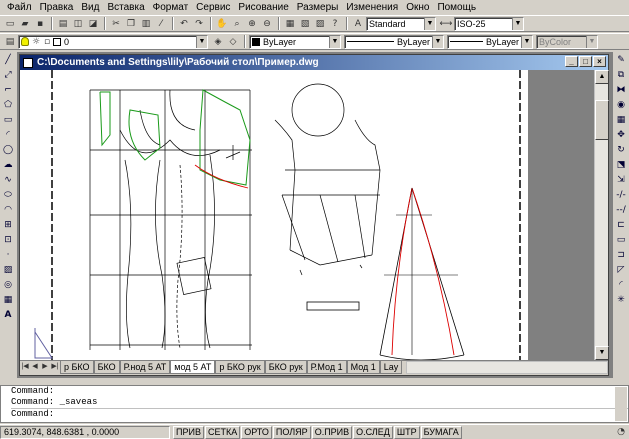 The image size is (629, 439). What do you see at coordinates (8, 315) in the screenshot?
I see `multiline-text-icon: A` at bounding box center [8, 315].